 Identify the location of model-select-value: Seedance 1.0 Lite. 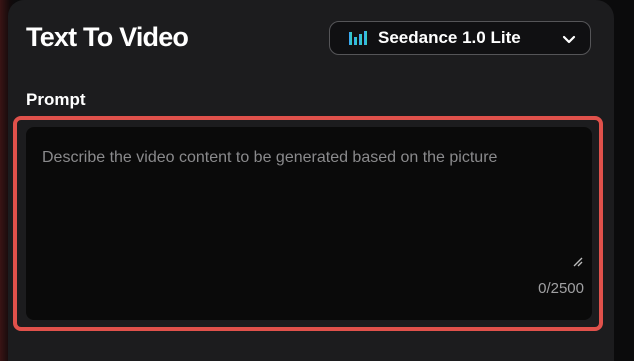
(449, 37).